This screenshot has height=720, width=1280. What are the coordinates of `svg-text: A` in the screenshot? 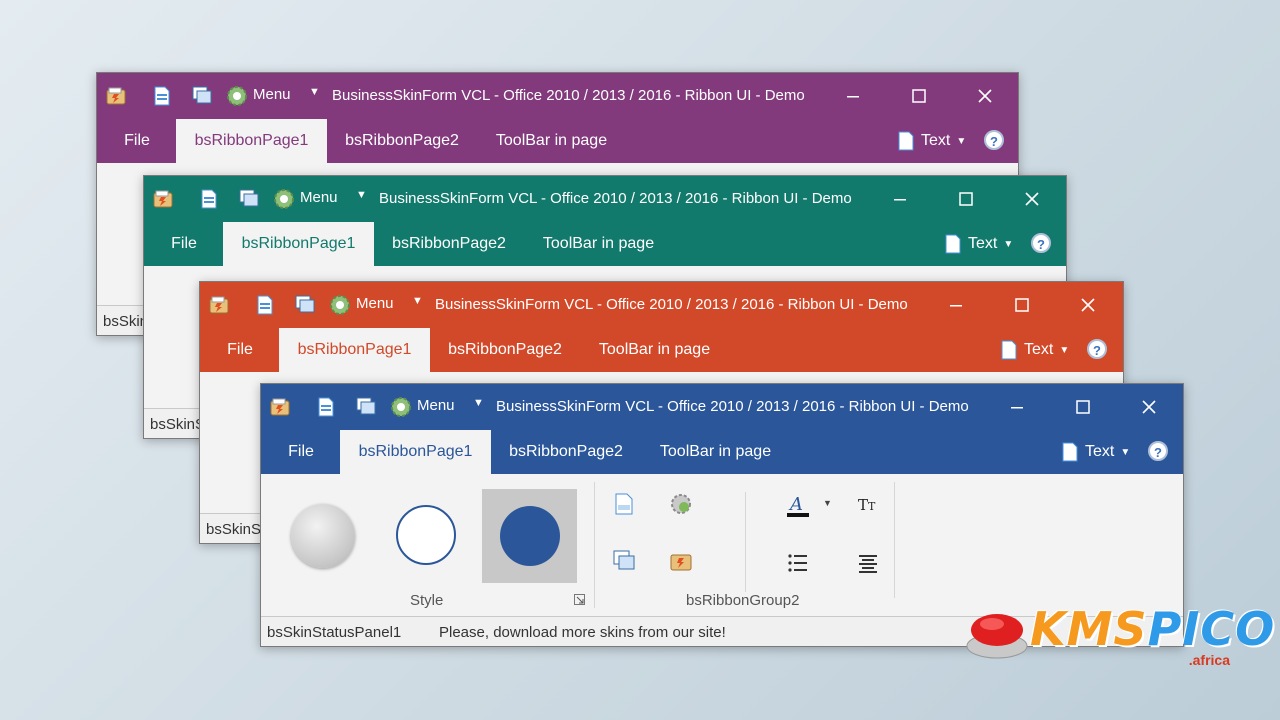 It's located at (795, 504).